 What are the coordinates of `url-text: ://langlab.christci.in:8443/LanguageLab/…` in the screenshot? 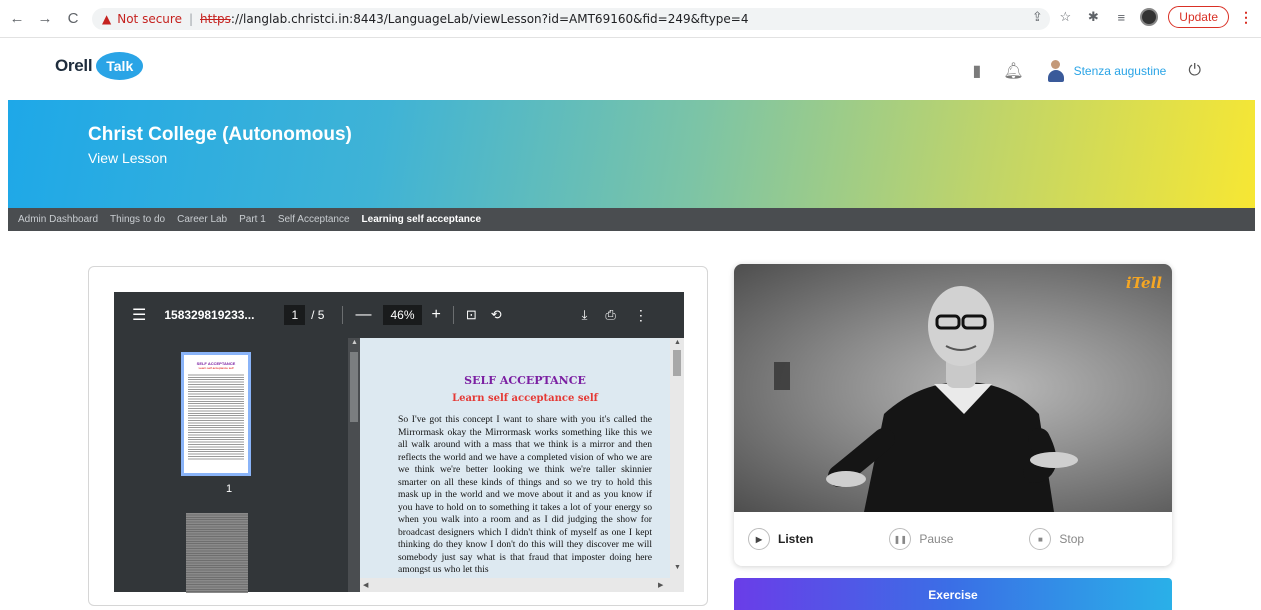 It's located at (489, 19).